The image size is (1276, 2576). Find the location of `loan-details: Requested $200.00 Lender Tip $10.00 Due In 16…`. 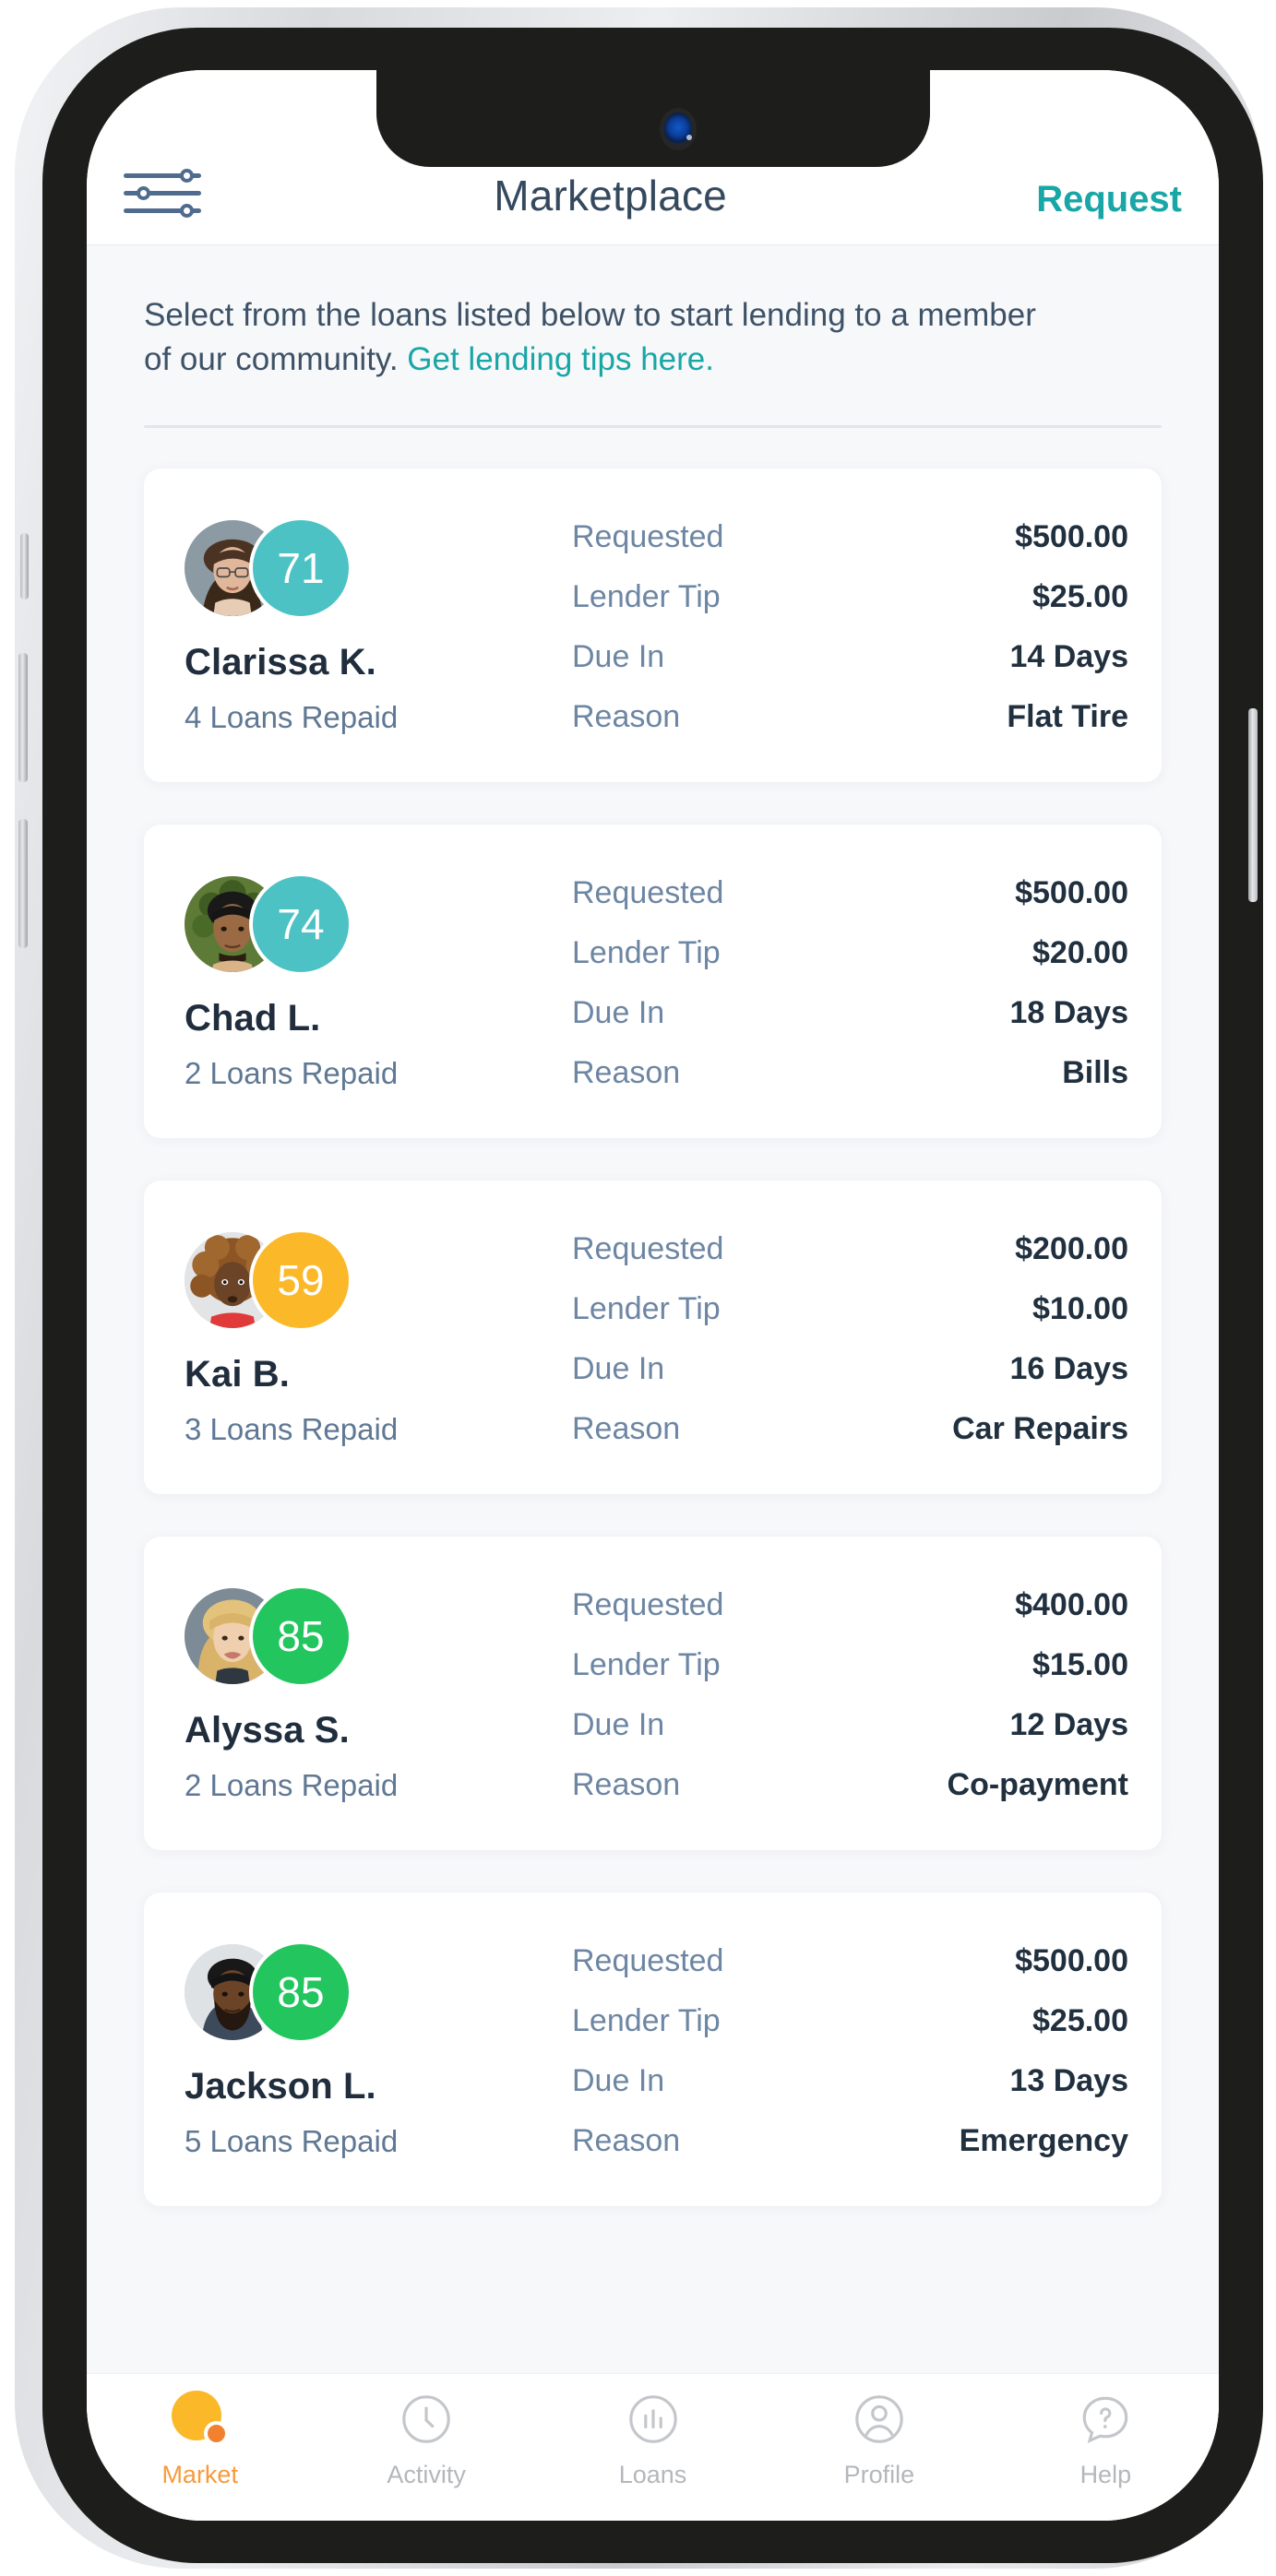

loan-details: Requested $200.00 Lender Tip $10.00 Due In 16… is located at coordinates (850, 1338).